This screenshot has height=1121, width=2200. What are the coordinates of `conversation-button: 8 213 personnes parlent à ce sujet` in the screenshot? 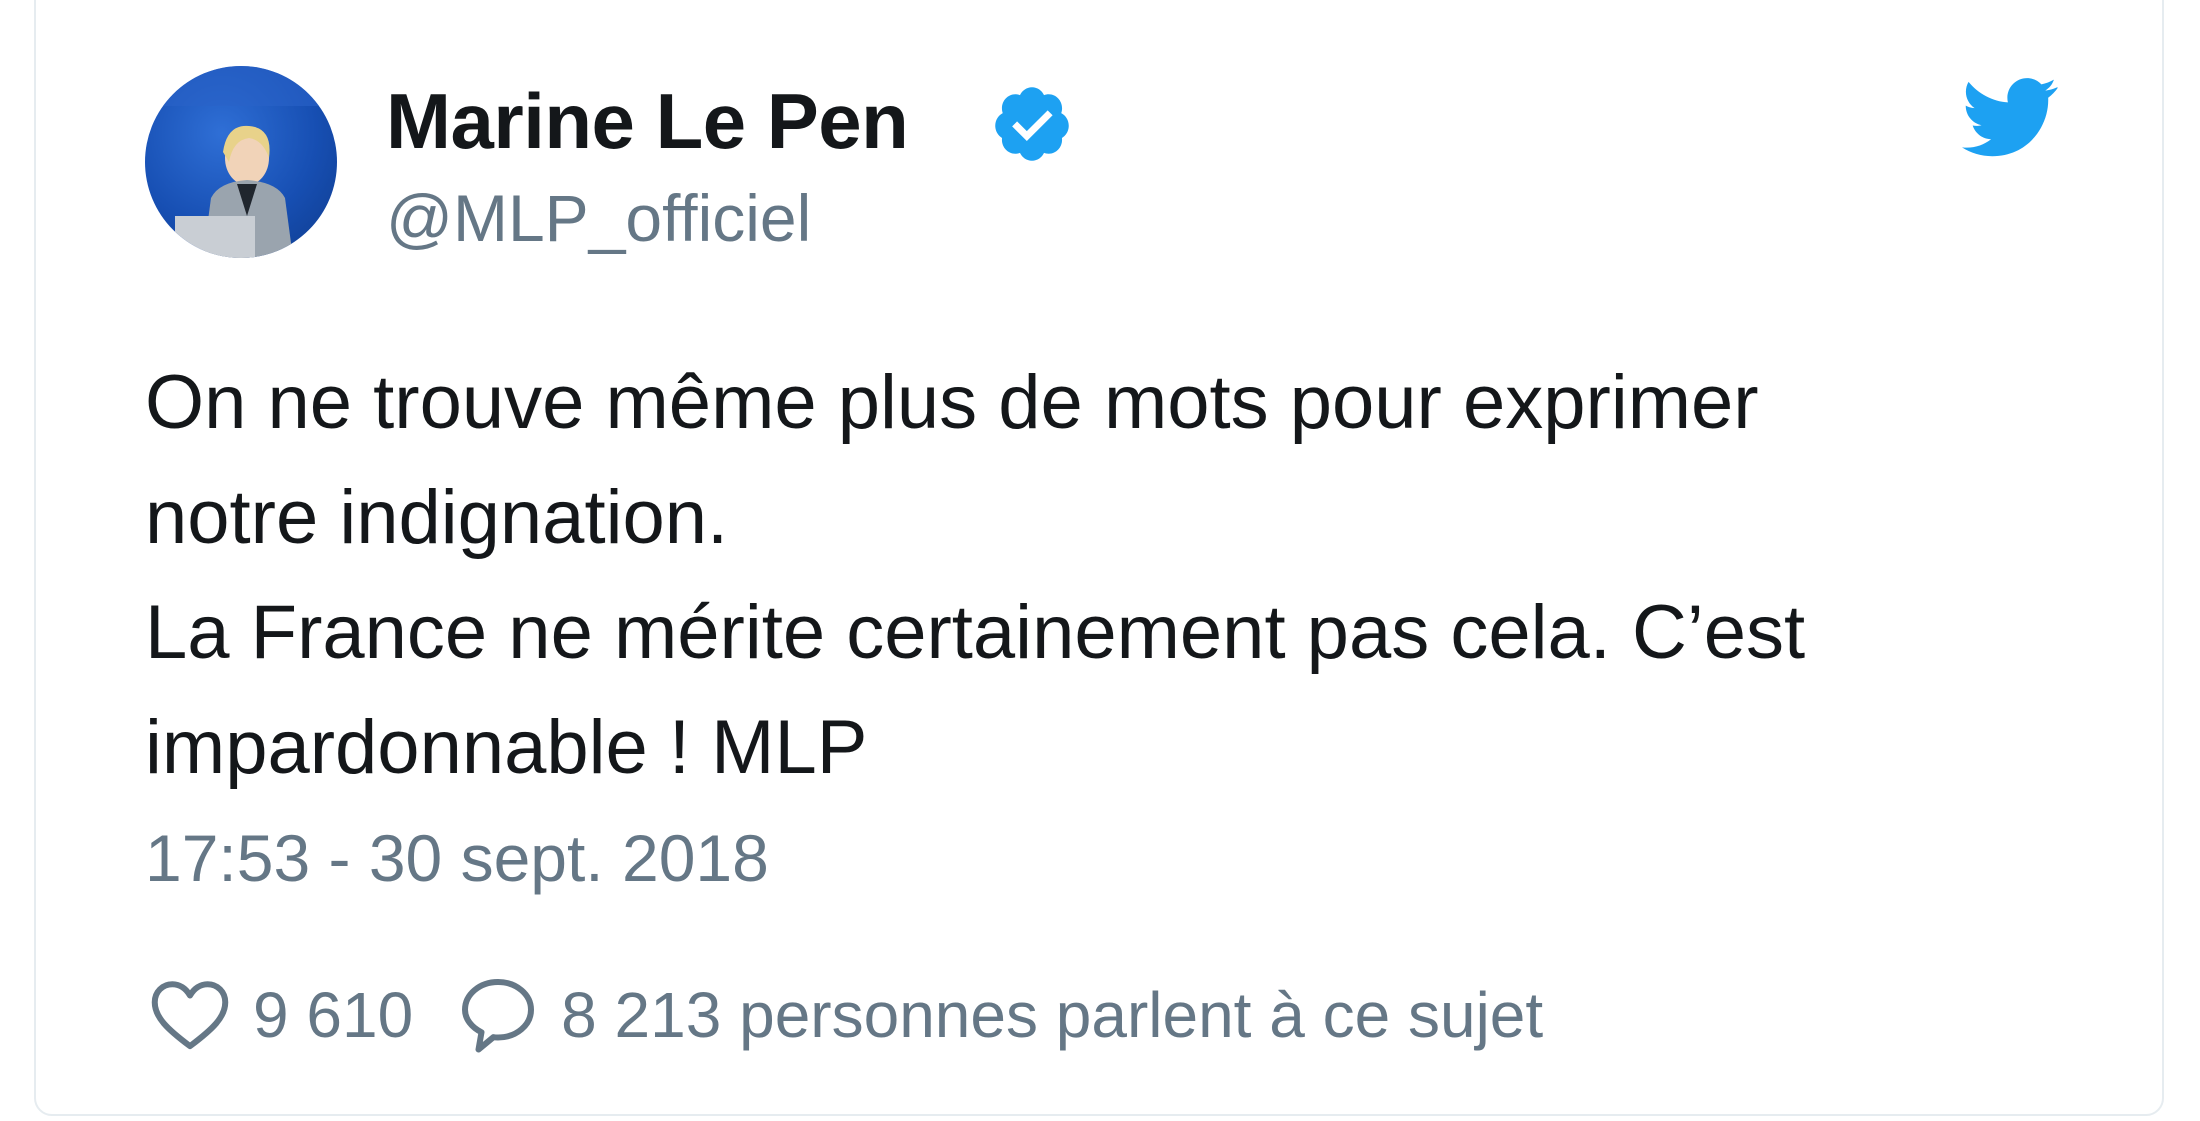 It's located at (998, 1015).